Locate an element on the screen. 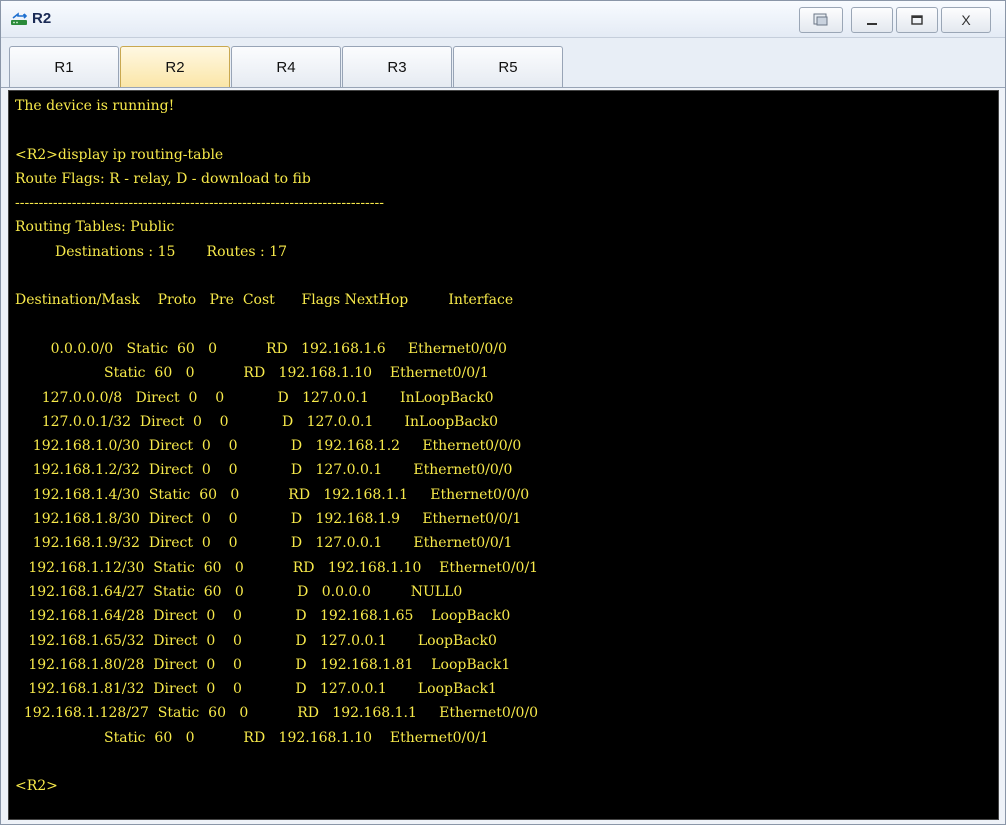 The width and height of the screenshot is (1006, 825). command-line: <R2>display ip routing-table is located at coordinates (119, 154).